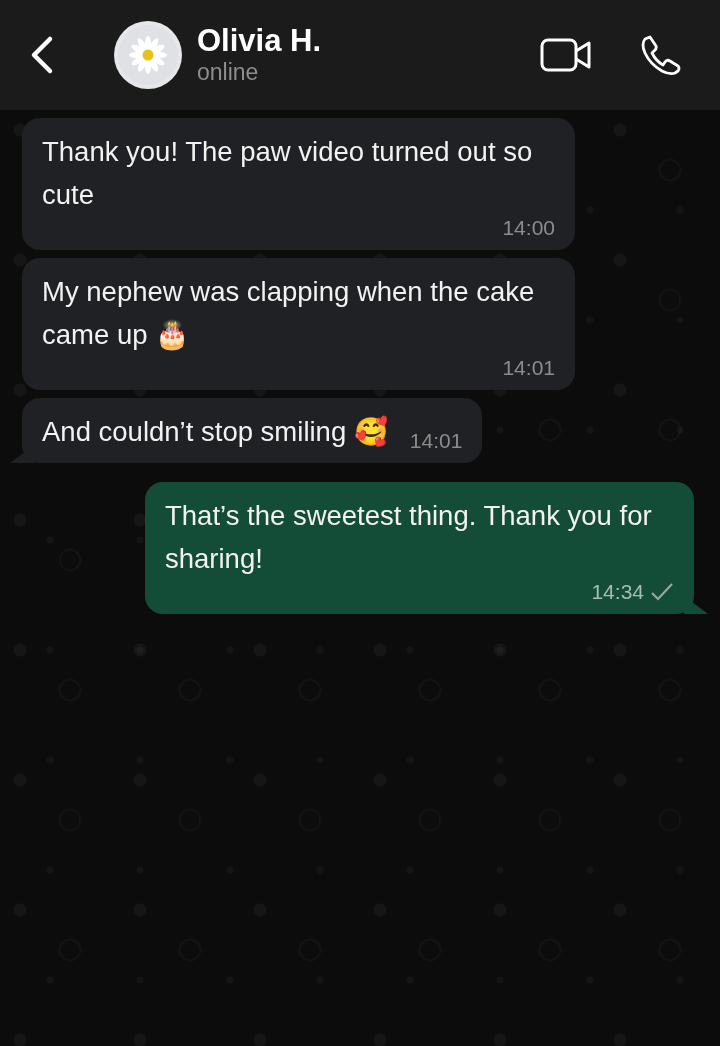 This screenshot has width=720, height=1046. What do you see at coordinates (289, 314) in the screenshot?
I see `message-text: My nephew was clapping when the cake came up 🎂` at bounding box center [289, 314].